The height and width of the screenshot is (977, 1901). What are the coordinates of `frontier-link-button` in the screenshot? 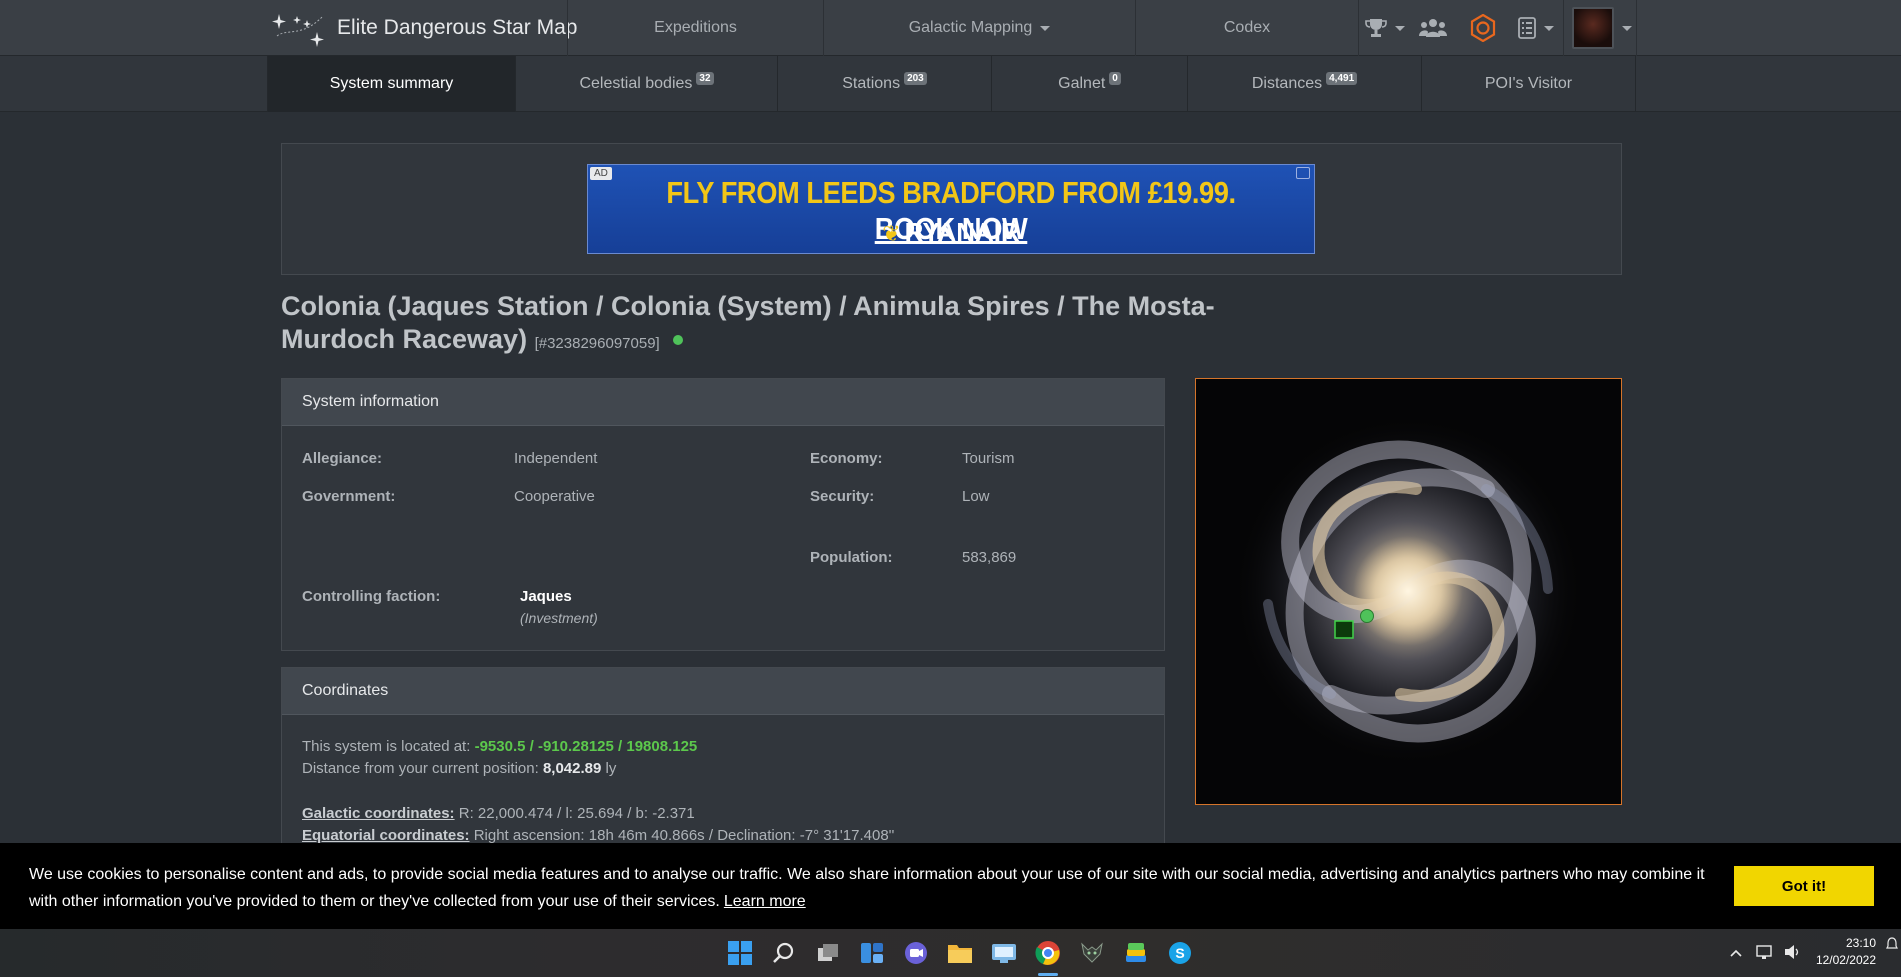 It's located at (1483, 28).